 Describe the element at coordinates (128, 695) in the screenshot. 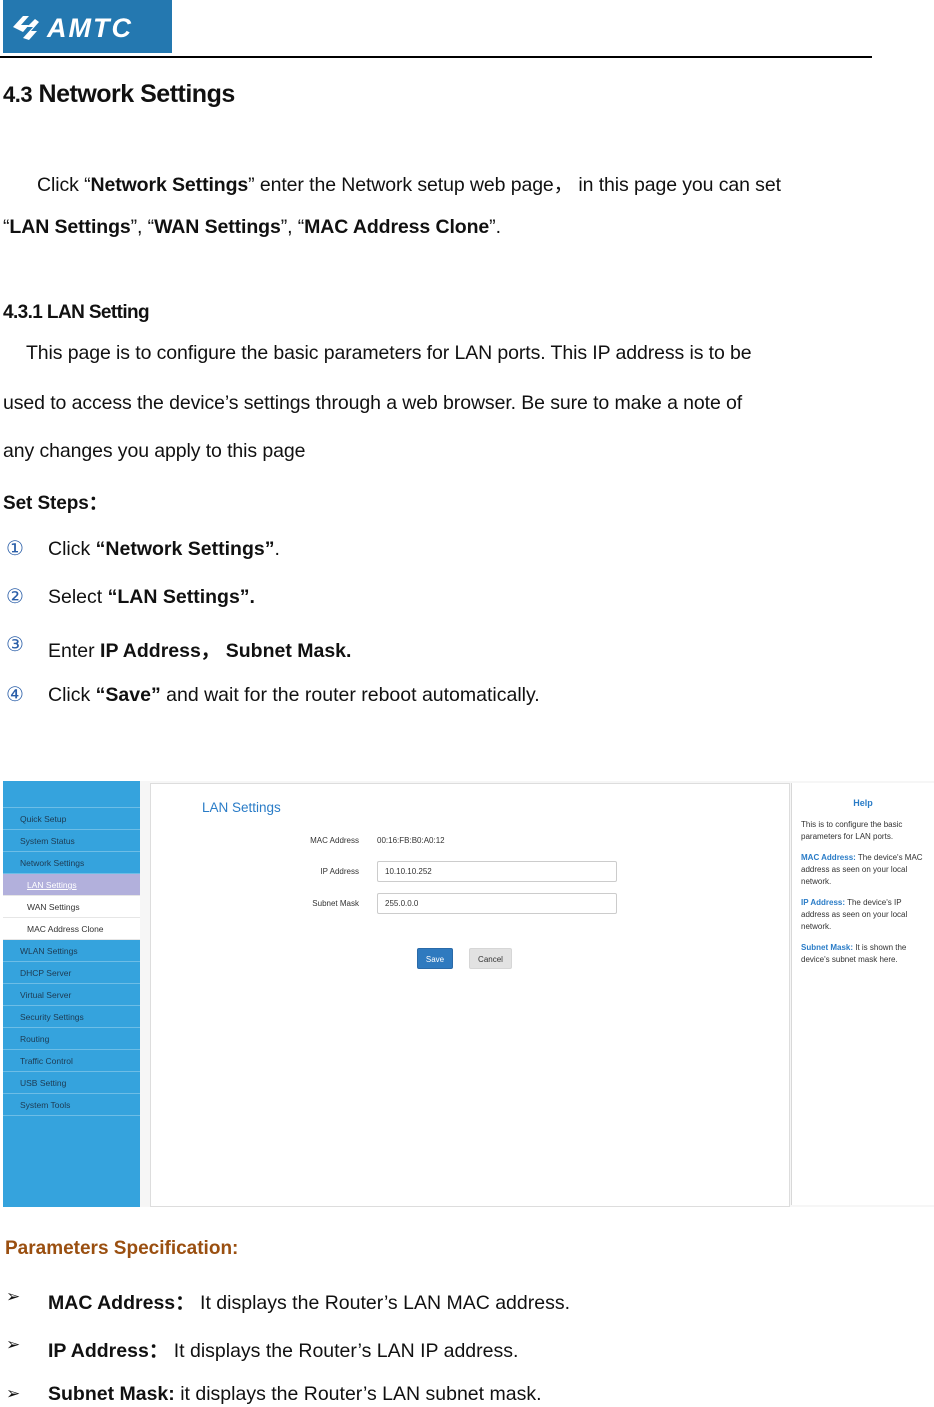

I see `step-bold: “Save”` at that location.